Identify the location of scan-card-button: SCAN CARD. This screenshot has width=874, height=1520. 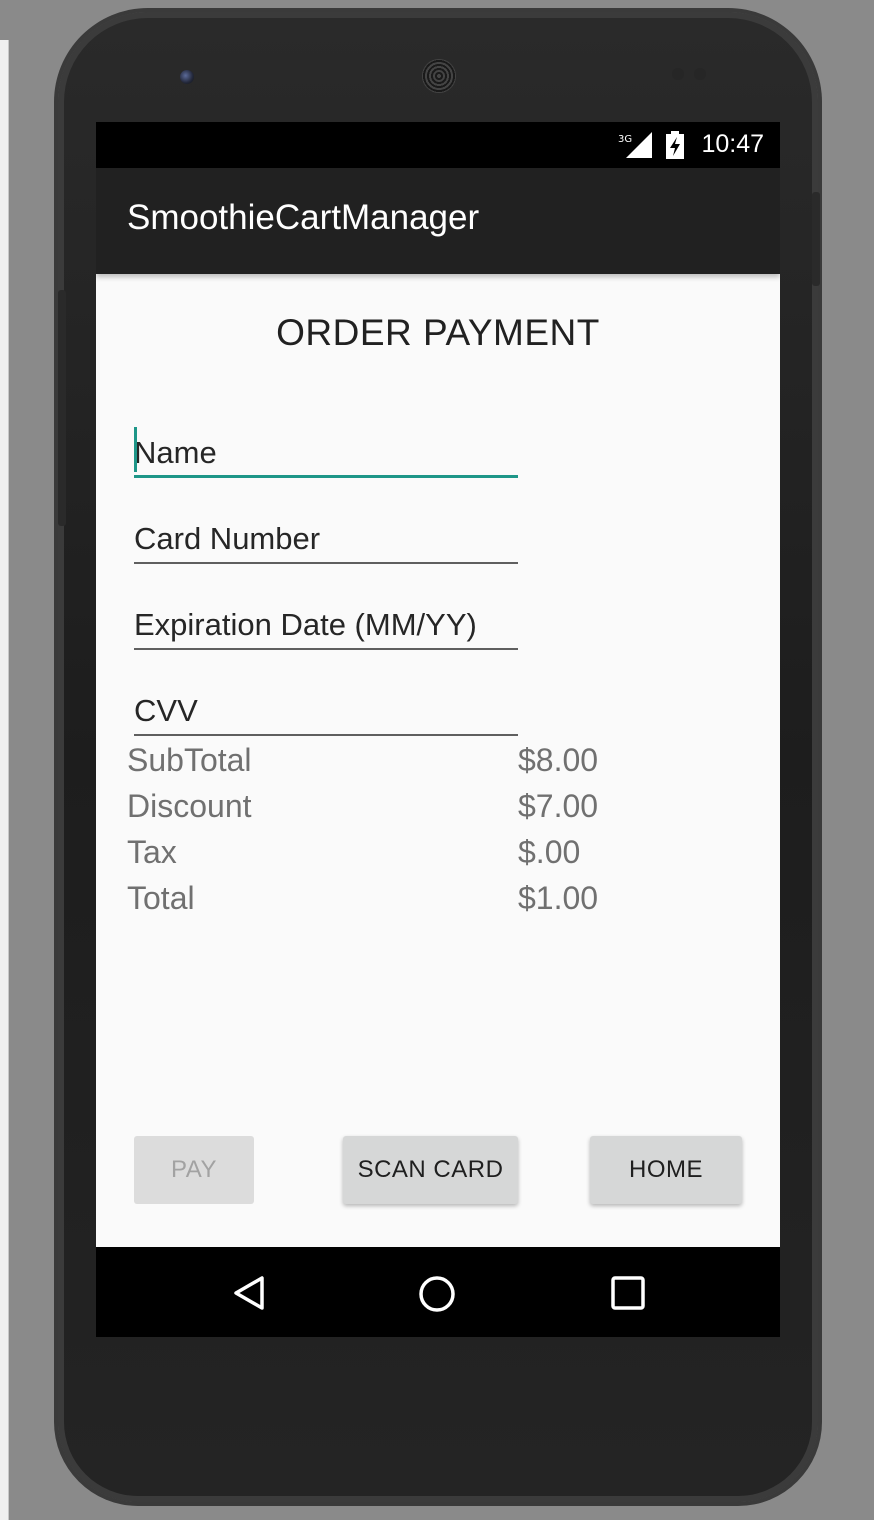
(430, 1170).